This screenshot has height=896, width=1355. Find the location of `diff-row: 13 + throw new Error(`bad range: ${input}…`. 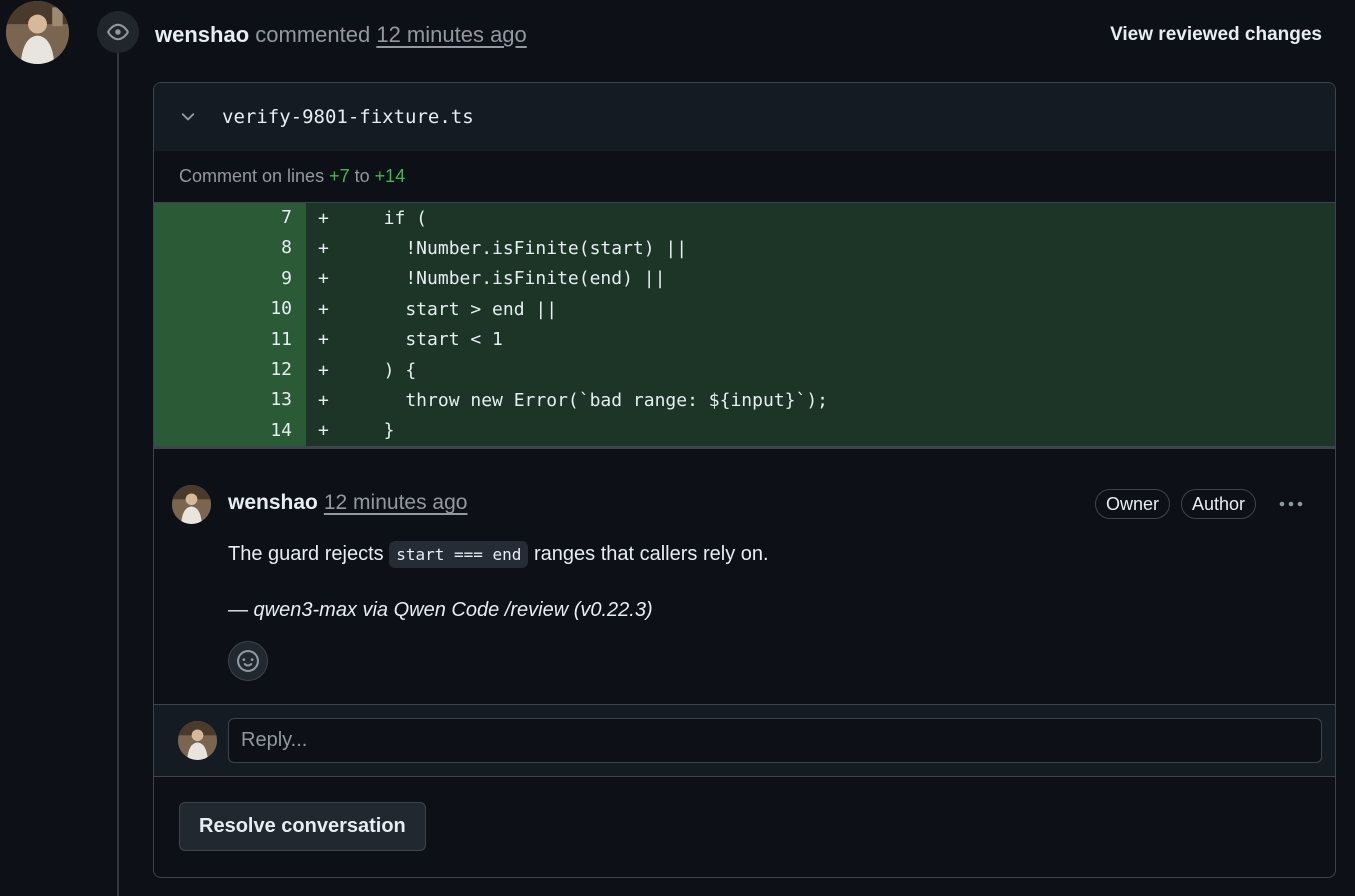

diff-row: 13 + throw new Error(`bad range: ${input}… is located at coordinates (744, 400).